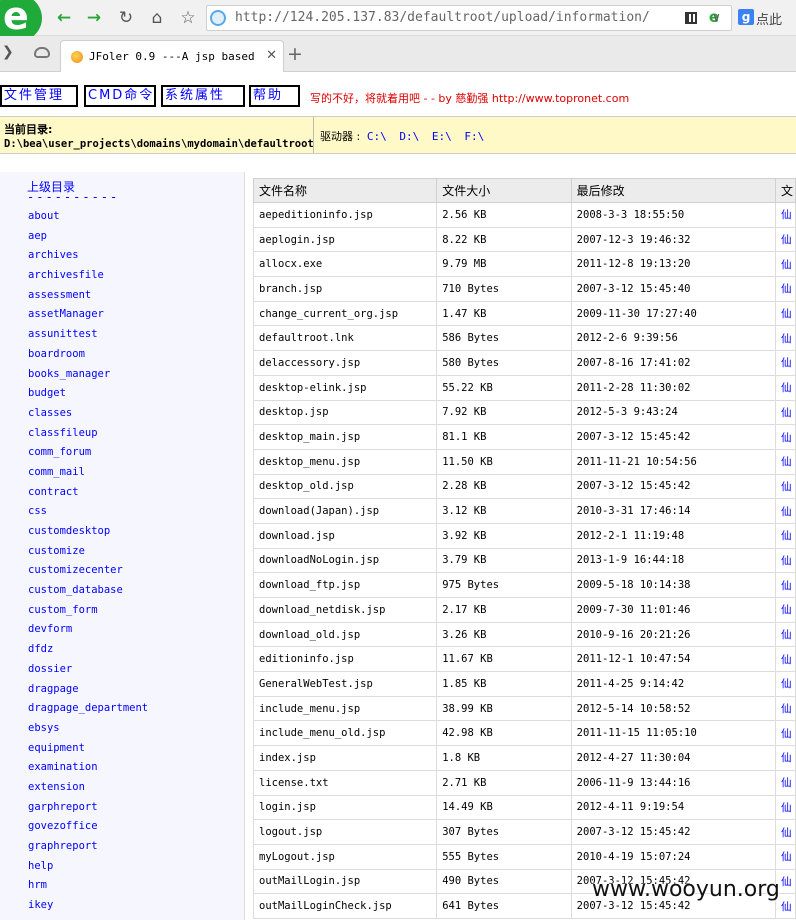 The width and height of the screenshot is (796, 920). I want to click on file-name: GeneralWebTest.jsp, so click(345, 684).